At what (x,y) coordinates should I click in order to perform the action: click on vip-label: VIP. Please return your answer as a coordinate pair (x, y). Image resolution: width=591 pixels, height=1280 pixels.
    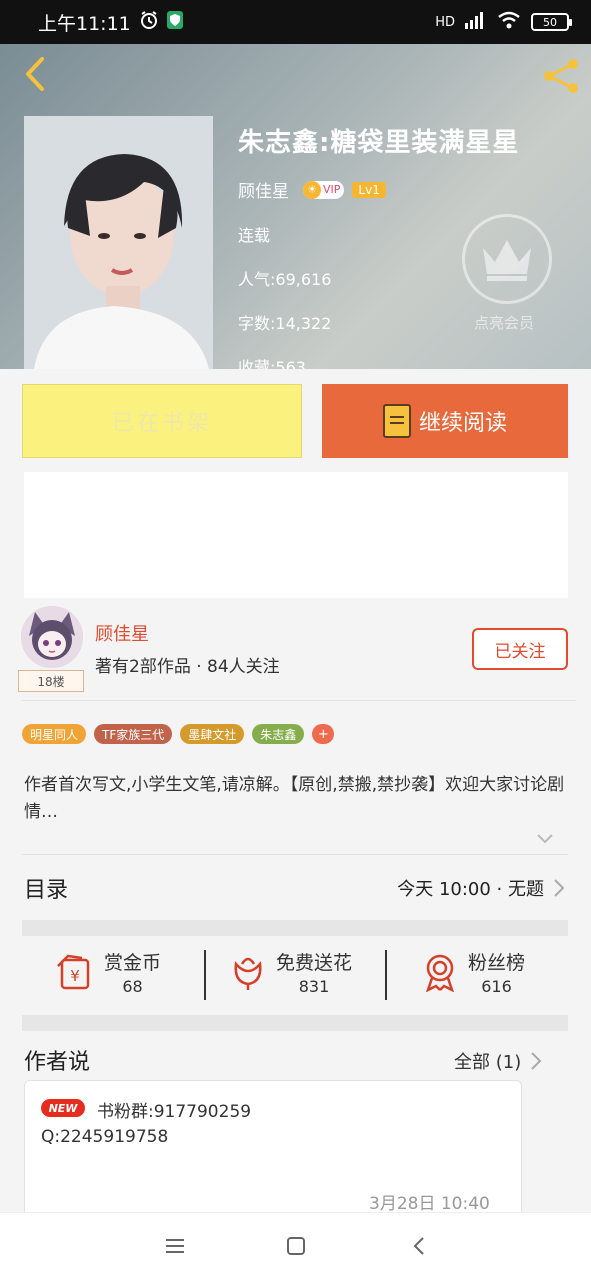
    Looking at the image, I should click on (332, 189).